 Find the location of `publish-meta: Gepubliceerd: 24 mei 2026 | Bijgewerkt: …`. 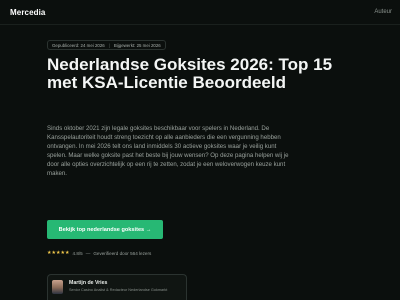

publish-meta: Gepubliceerd: 24 mei 2026 | Bijgewerkt: … is located at coordinates (106, 45).